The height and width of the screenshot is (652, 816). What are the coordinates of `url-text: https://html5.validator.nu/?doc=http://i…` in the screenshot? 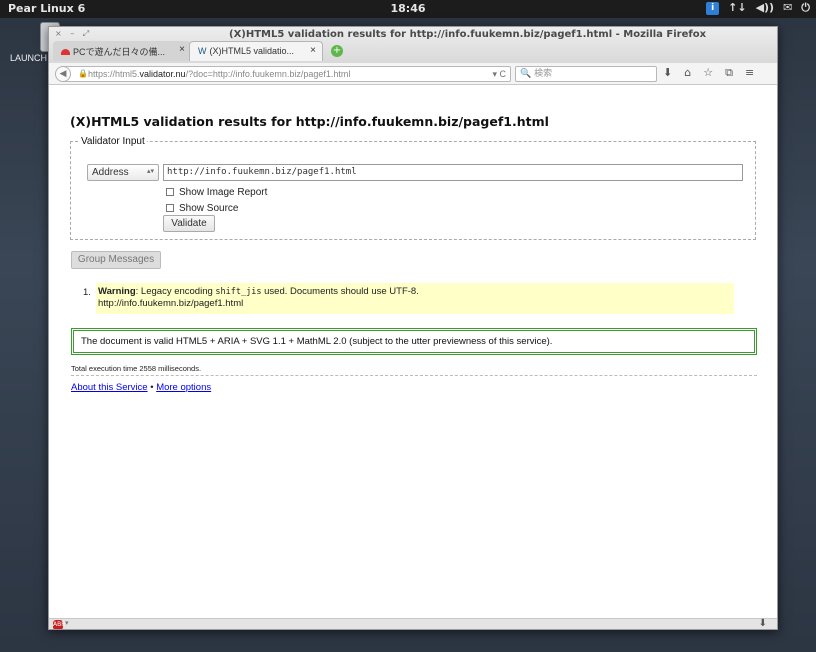 It's located at (219, 74).